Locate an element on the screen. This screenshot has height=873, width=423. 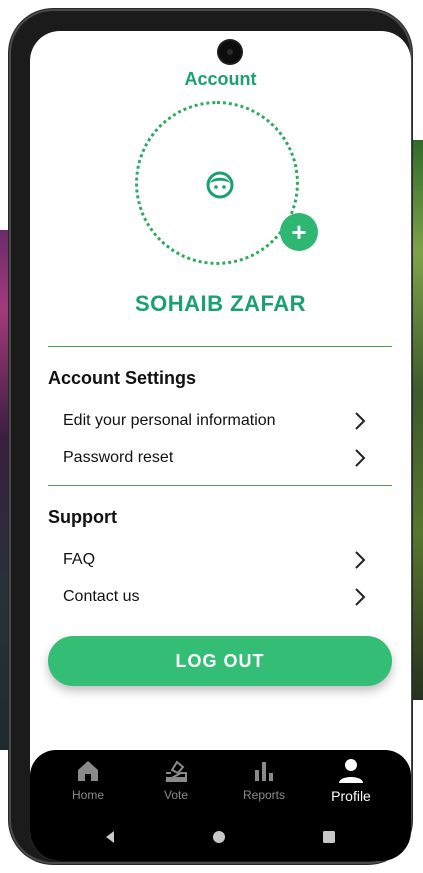
menu-item-contact-us: Contact us is located at coordinates (215, 597).